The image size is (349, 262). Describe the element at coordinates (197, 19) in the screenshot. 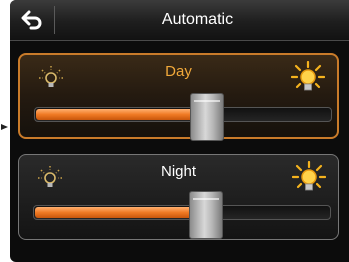

I see `page-title: Automatic` at that location.